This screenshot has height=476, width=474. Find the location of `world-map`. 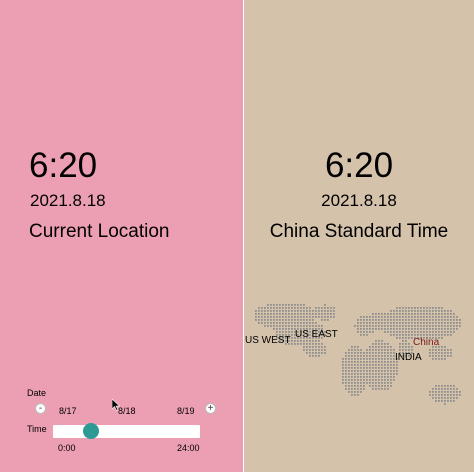

world-map is located at coordinates (359, 355).